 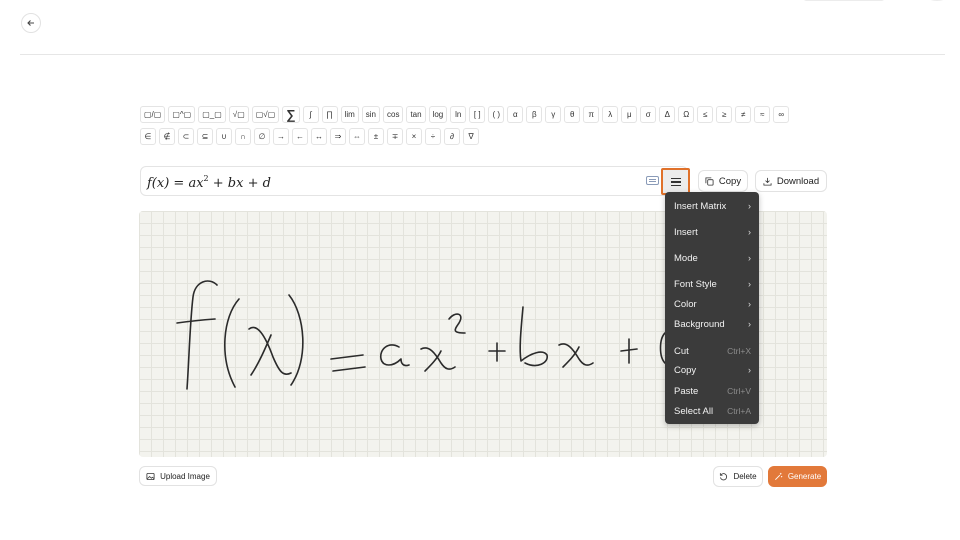 What do you see at coordinates (700, 206) in the screenshot?
I see `menu-item-label: Insert Matrix` at bounding box center [700, 206].